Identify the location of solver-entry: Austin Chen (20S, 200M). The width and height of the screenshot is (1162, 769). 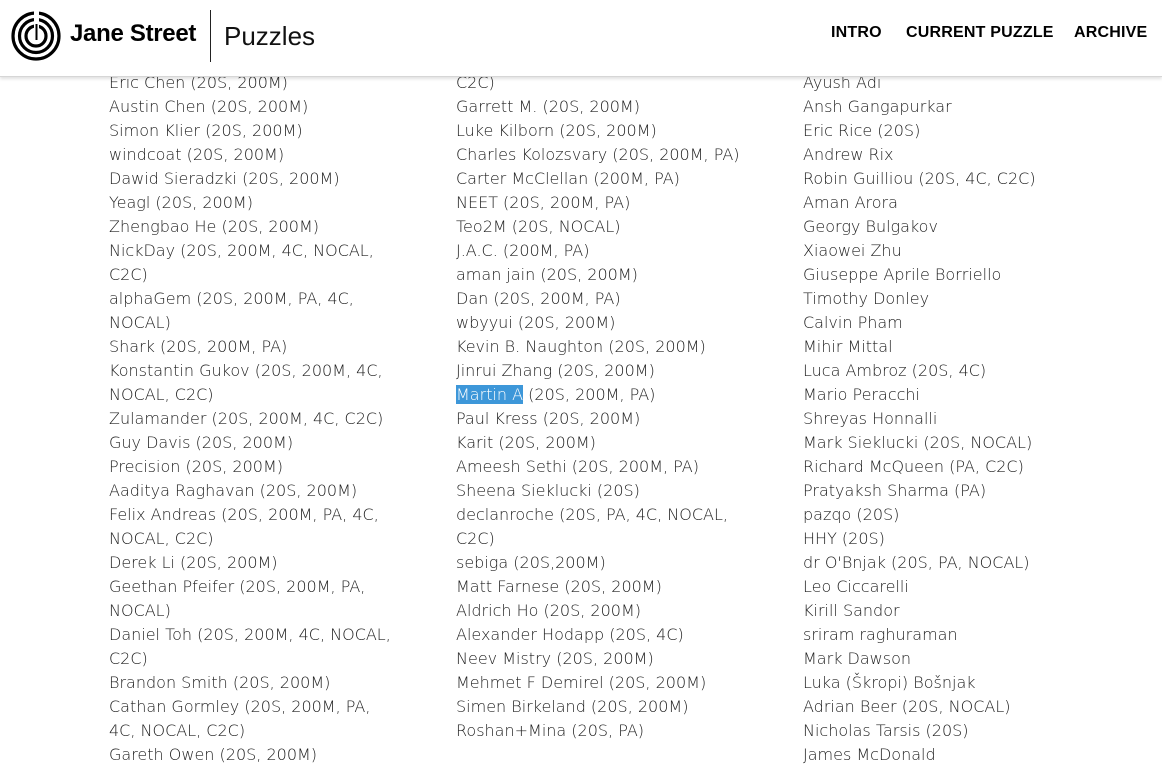
(209, 106).